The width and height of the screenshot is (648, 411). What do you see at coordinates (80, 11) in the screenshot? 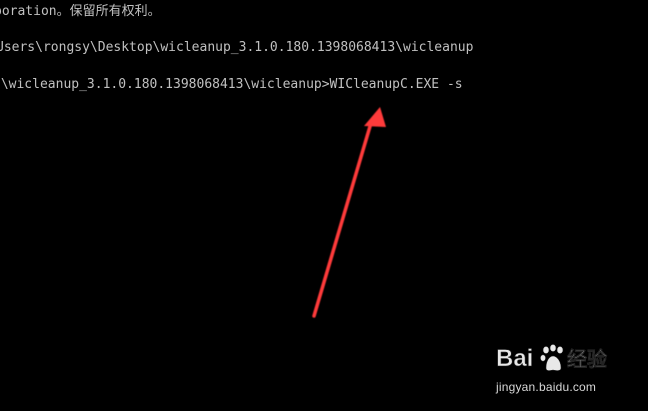
I see `console-line-copyright: poration。保留所有权利。` at bounding box center [80, 11].